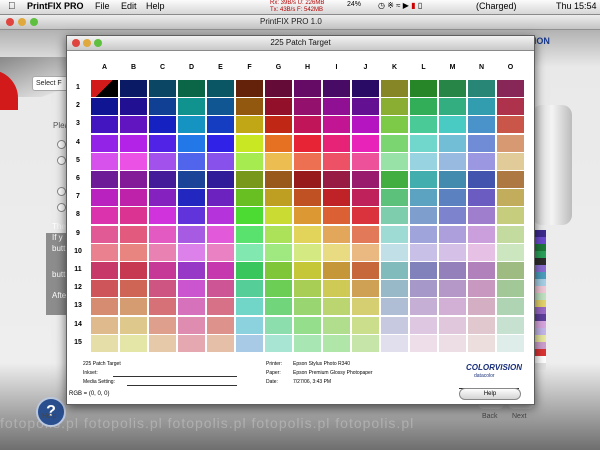 The height and width of the screenshot is (450, 600). Describe the element at coordinates (423, 161) in the screenshot. I see `patch-L5` at that location.